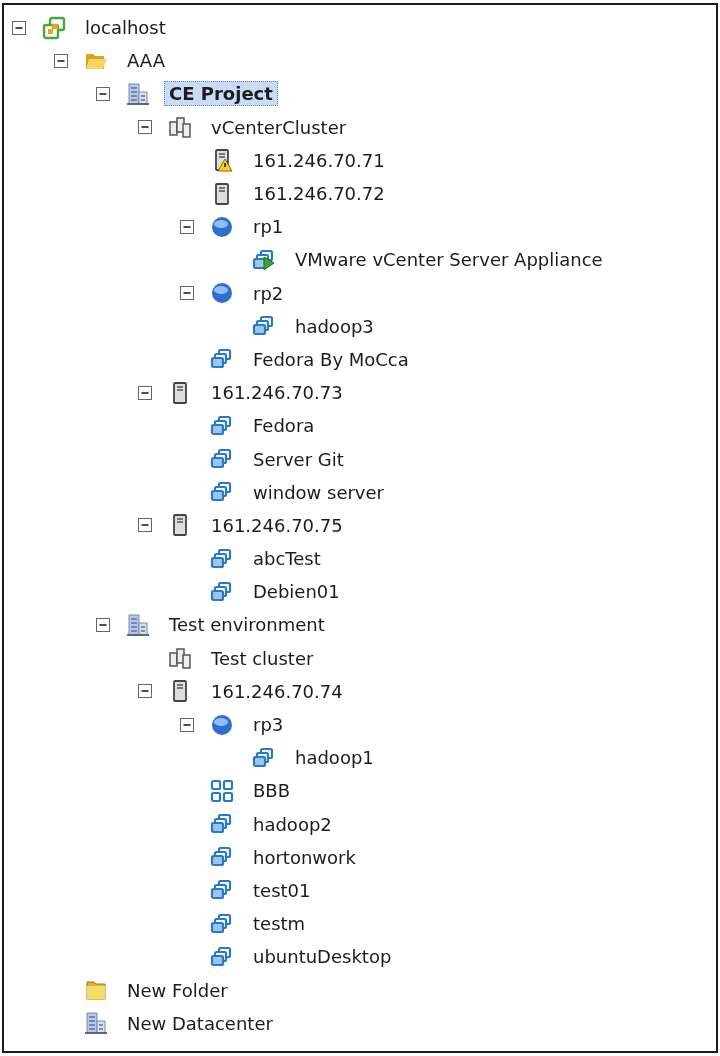  Describe the element at coordinates (221, 94) in the screenshot. I see `tree-item: CE Project` at that location.